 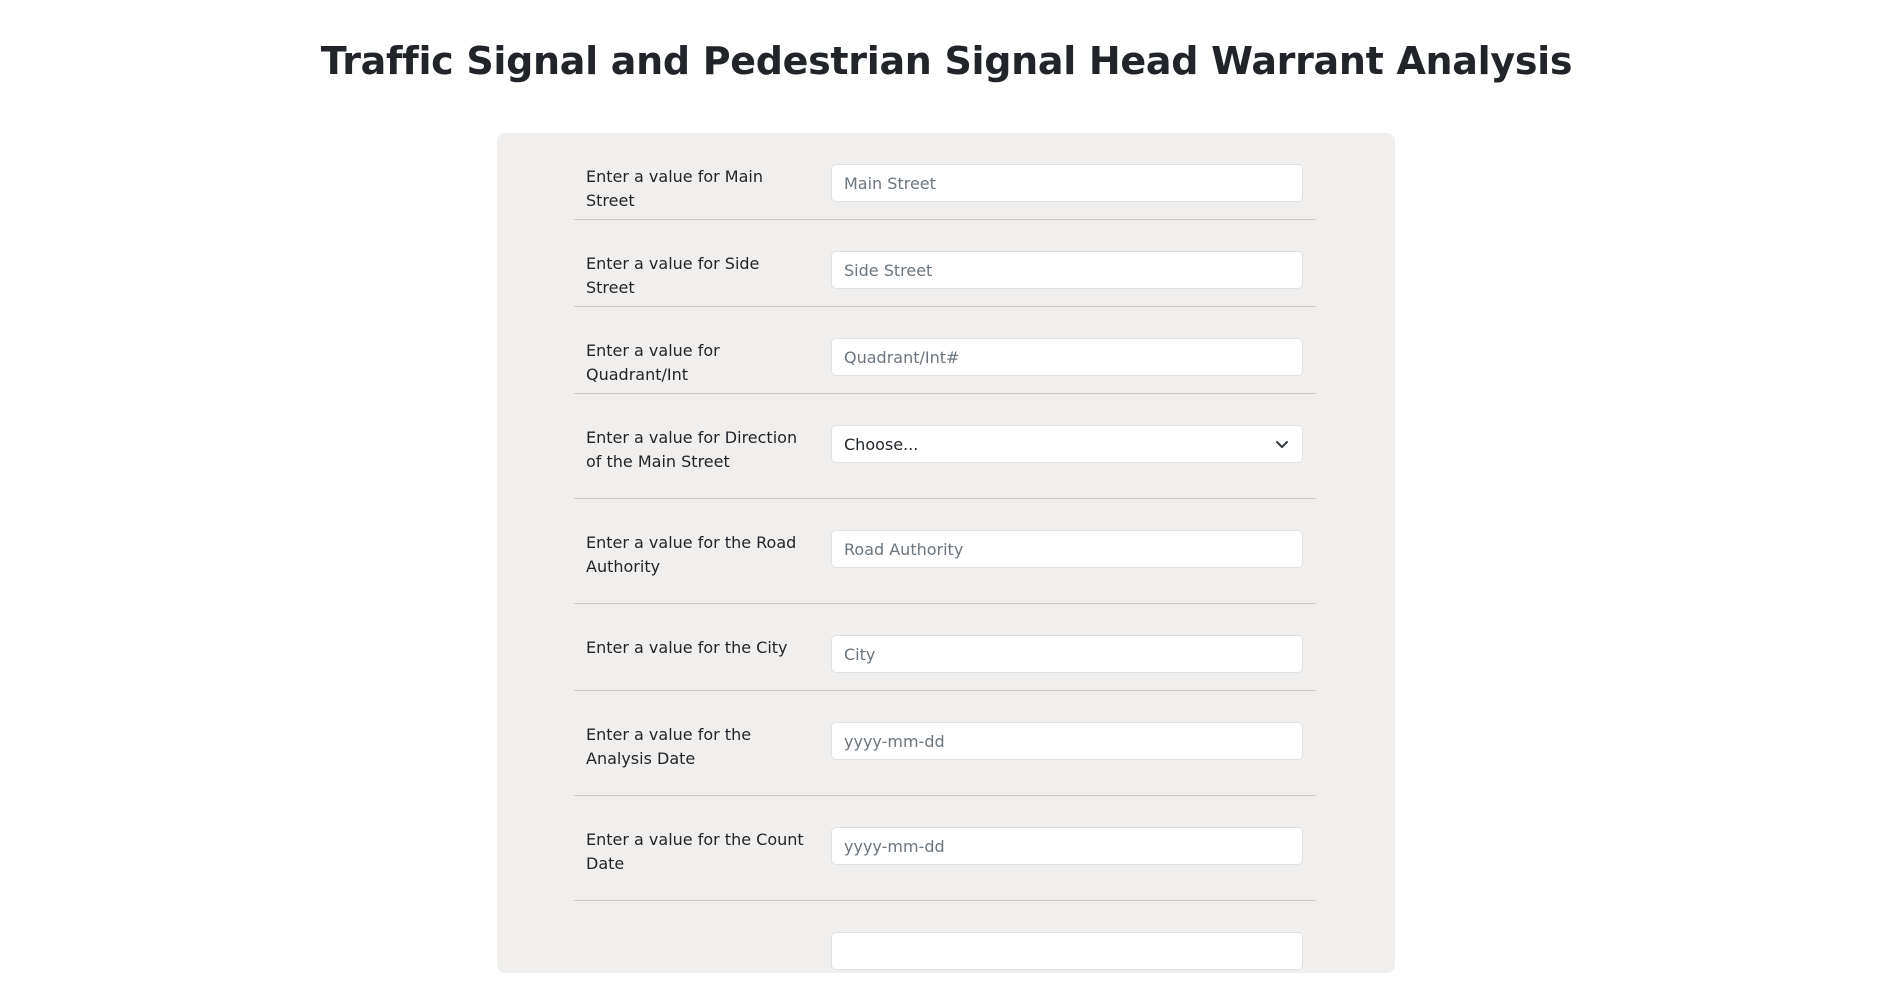 What do you see at coordinates (695, 851) in the screenshot?
I see `count-date-label: Enter a value for the Count Date` at bounding box center [695, 851].